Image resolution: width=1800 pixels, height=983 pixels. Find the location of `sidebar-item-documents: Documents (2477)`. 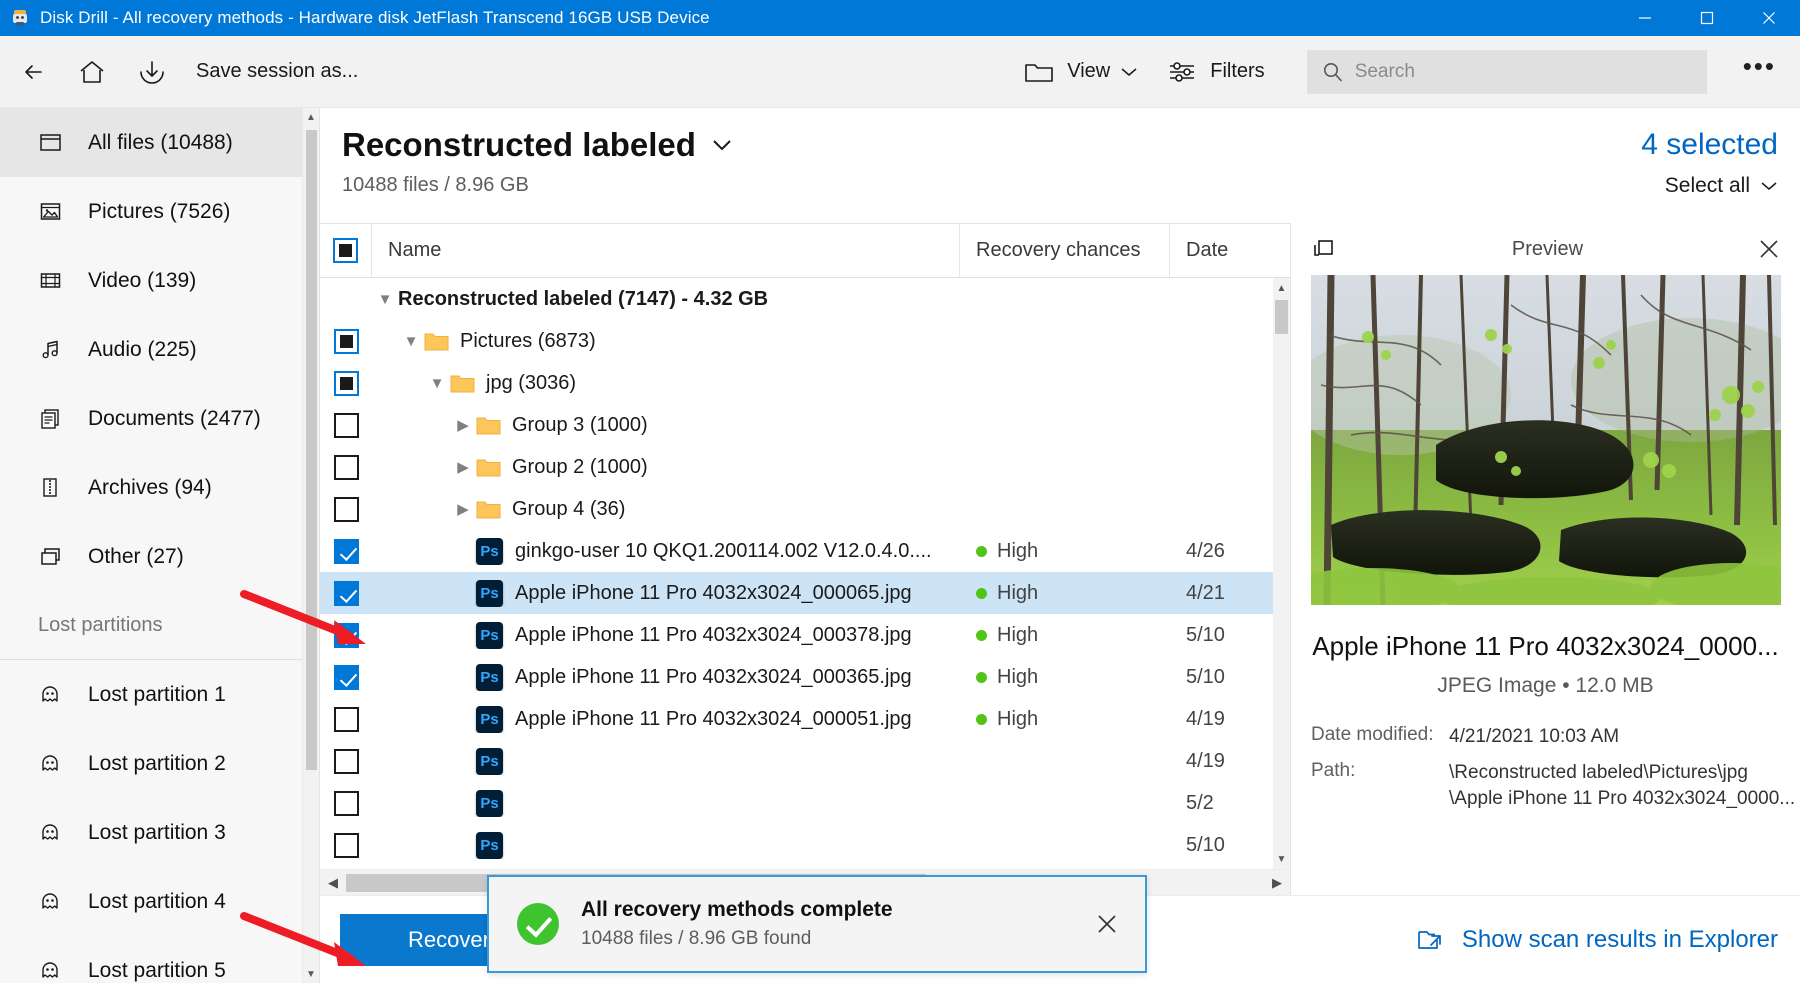

sidebar-item-documents: Documents (2477) is located at coordinates (159, 418).